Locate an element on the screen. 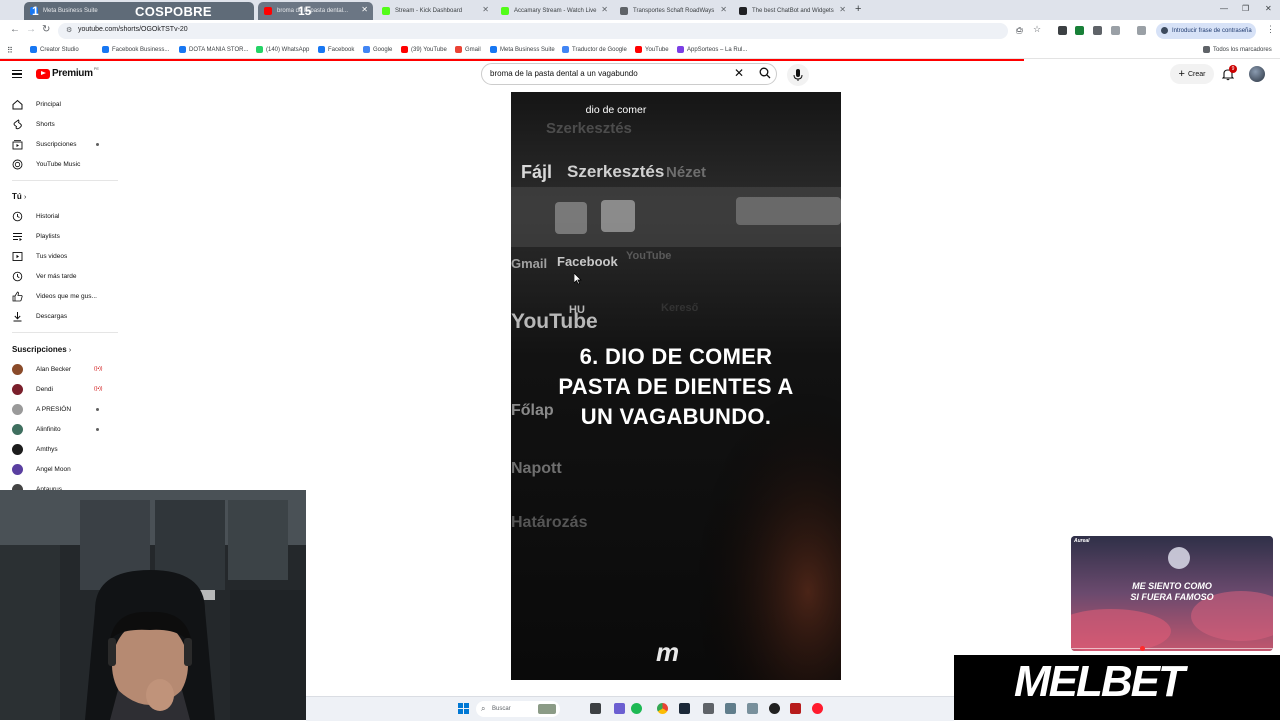 The width and height of the screenshot is (1280, 721). cast-icon: ▭ is located at coordinates (1020, 29).